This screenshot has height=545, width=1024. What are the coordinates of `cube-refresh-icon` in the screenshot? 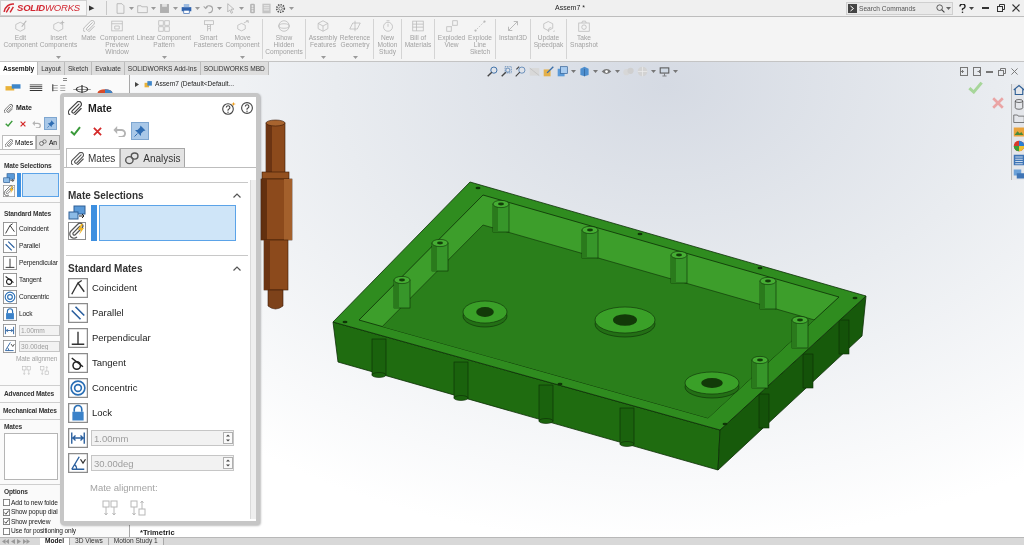 It's located at (548, 26).